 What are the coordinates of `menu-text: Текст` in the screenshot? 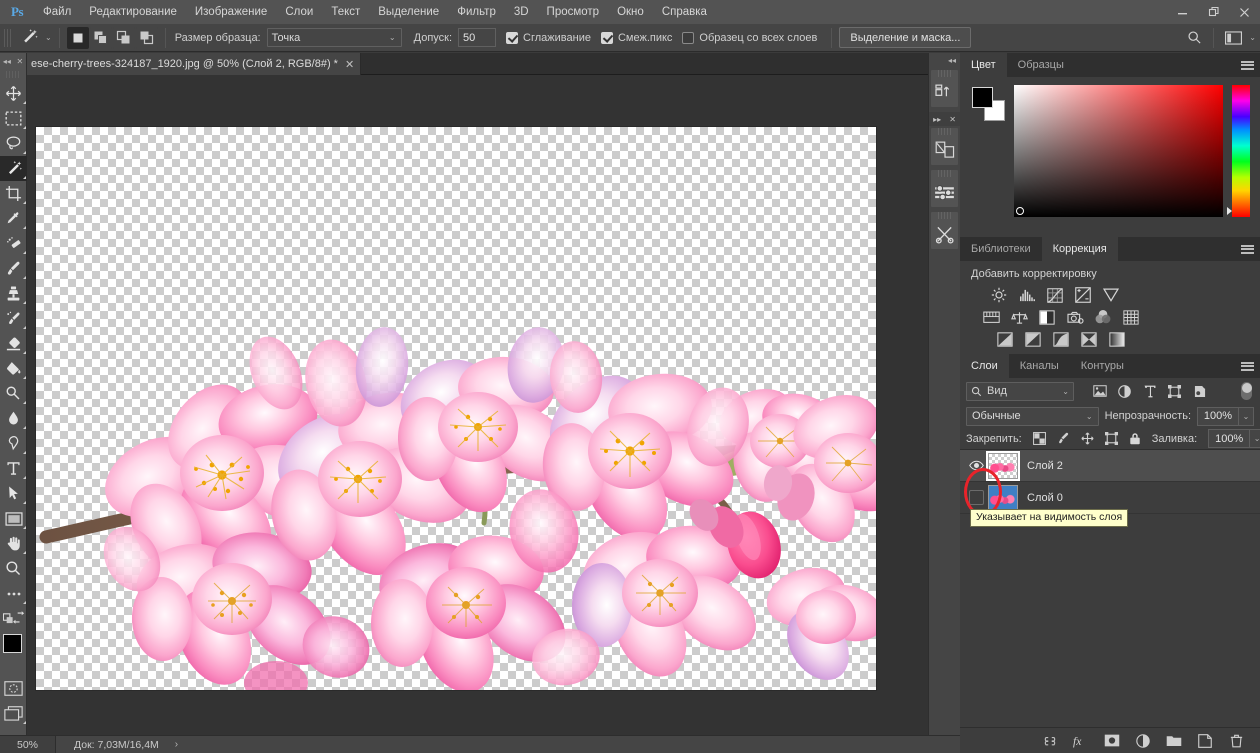 It's located at (345, 12).